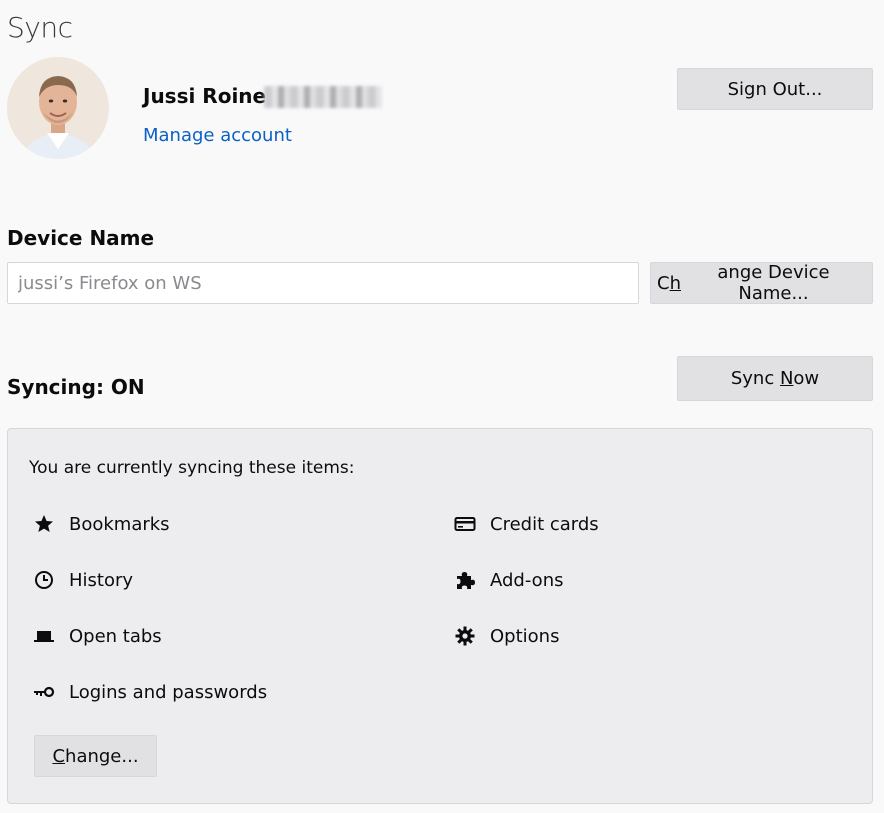 This screenshot has height=813, width=884. Describe the element at coordinates (786, 378) in the screenshot. I see `accesskey: N` at that location.